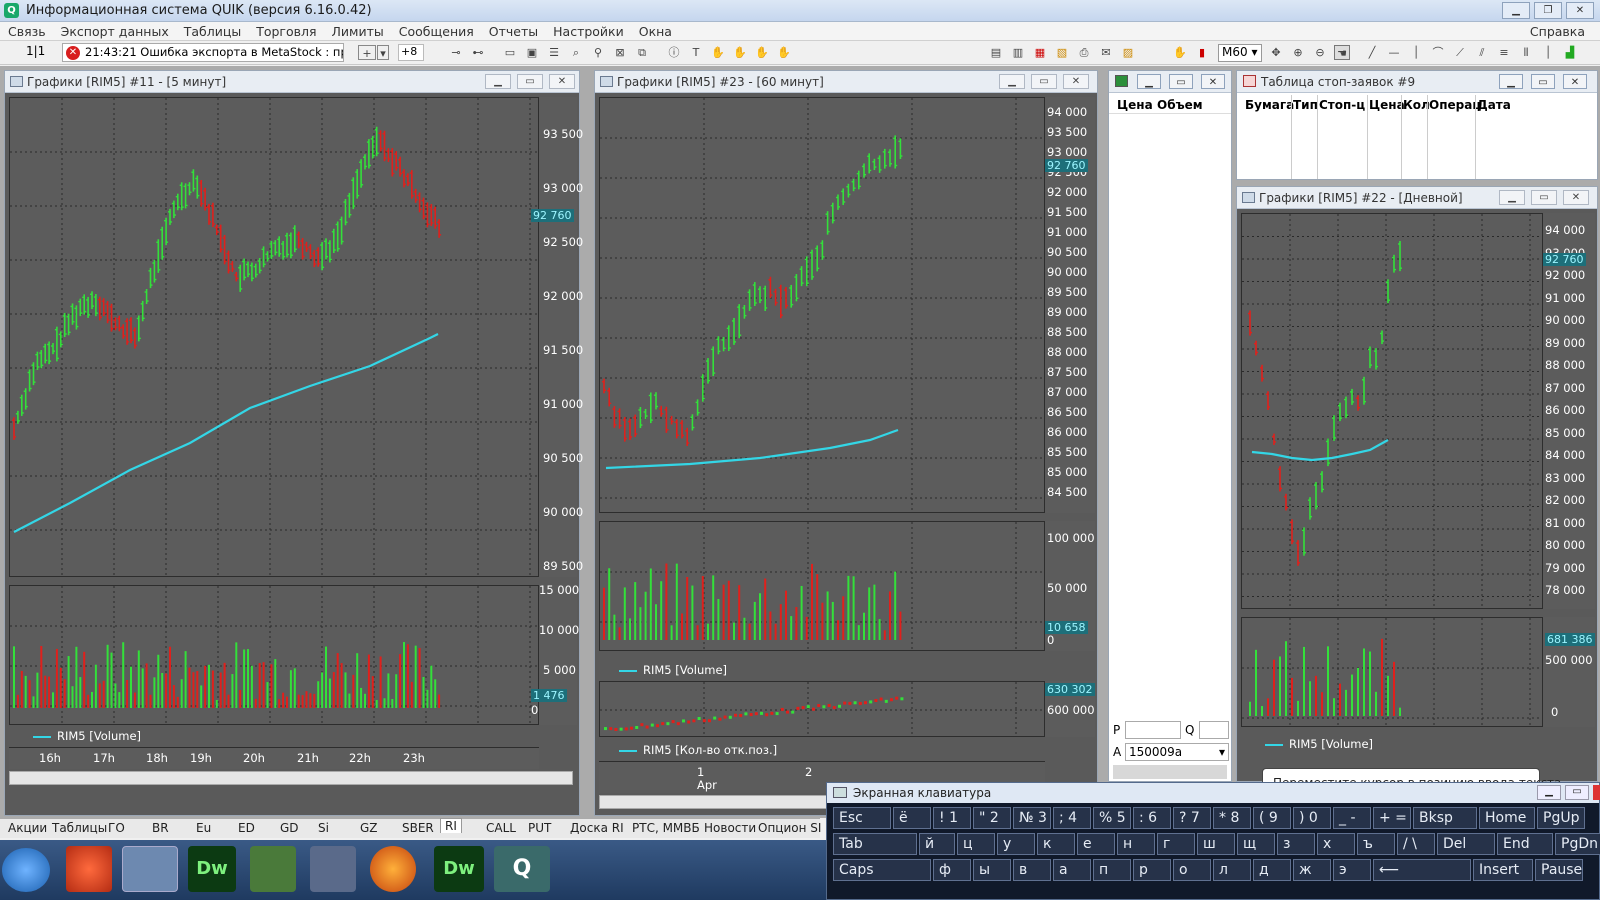 This screenshot has height=900, width=1600. What do you see at coordinates (1180, 105) in the screenshot?
I see `column-header-volume: Объем` at bounding box center [1180, 105].